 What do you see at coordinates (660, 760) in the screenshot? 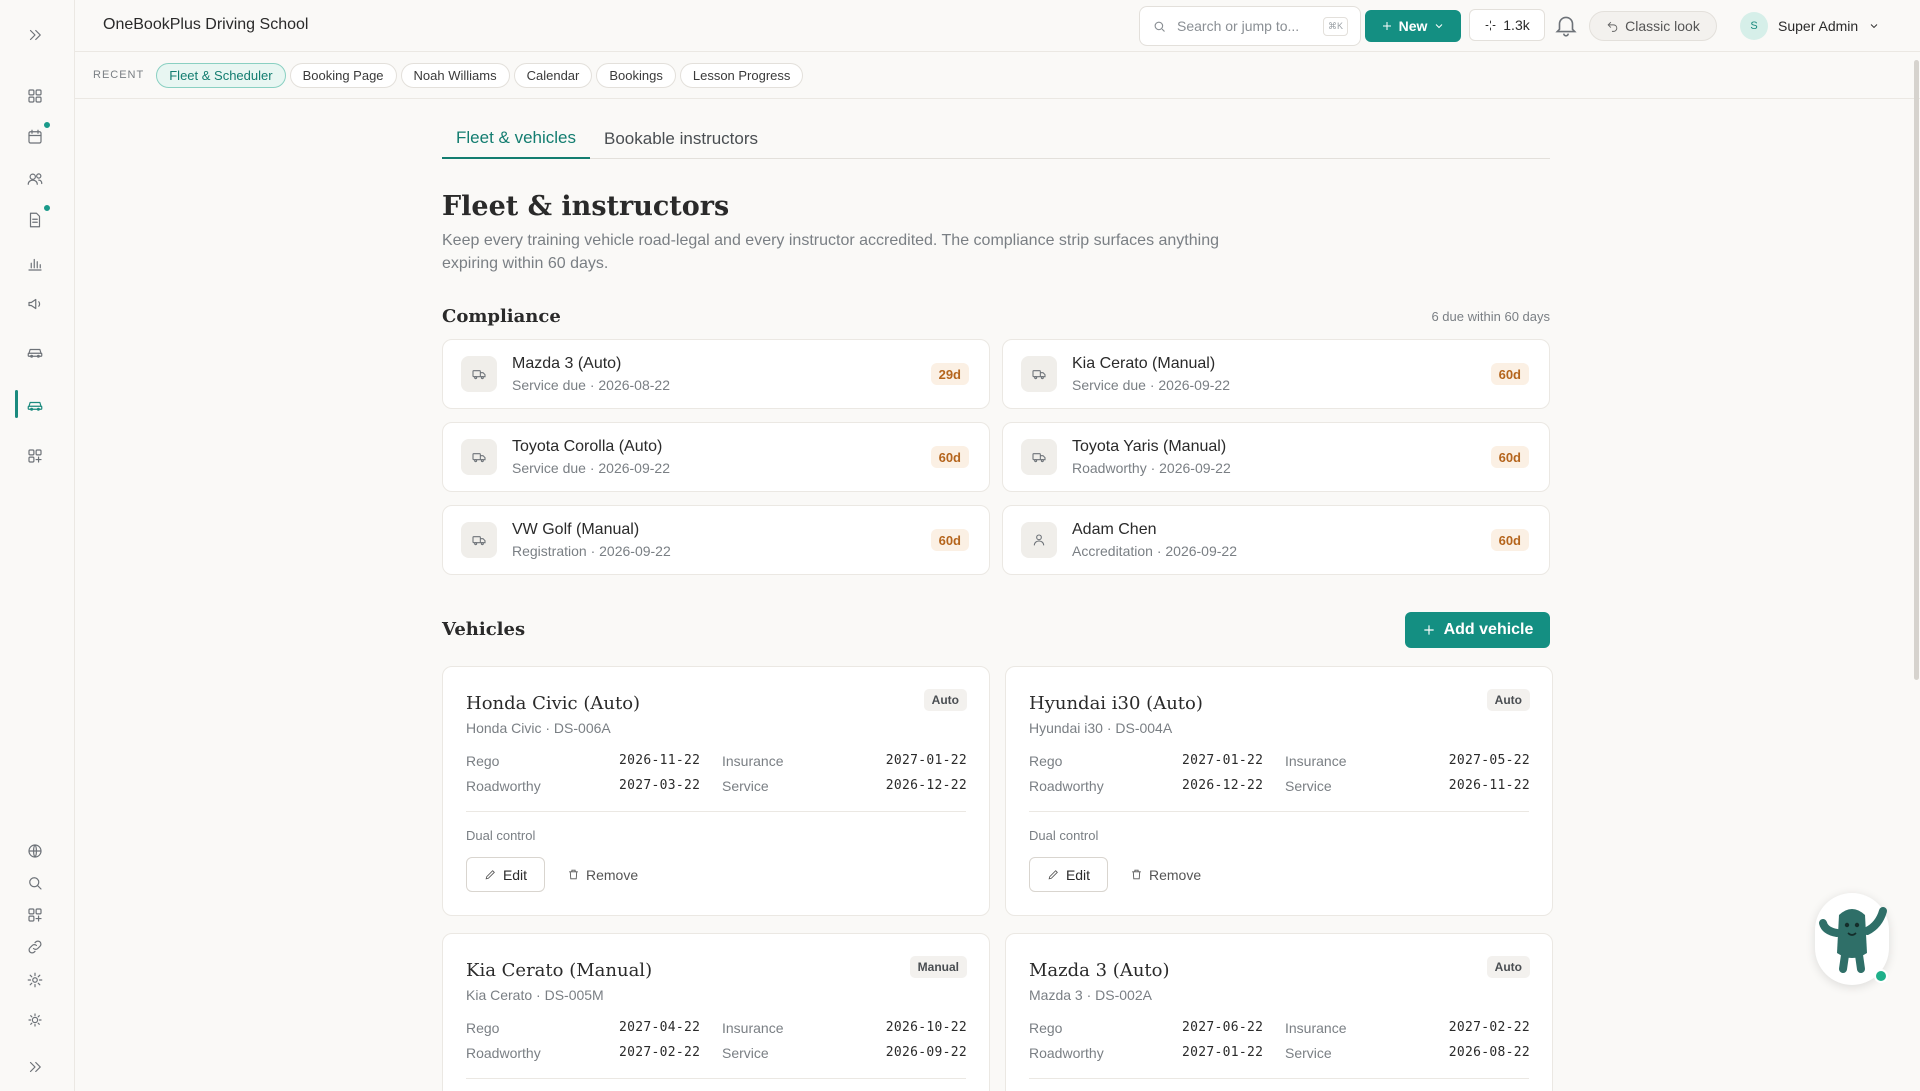
I see `rego-value: 2026-11-22` at bounding box center [660, 760].